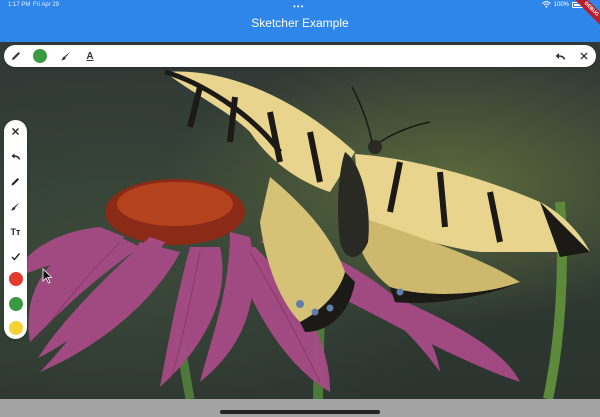  What do you see at coordinates (300, 56) in the screenshot?
I see `top-toolbar: A` at bounding box center [300, 56].